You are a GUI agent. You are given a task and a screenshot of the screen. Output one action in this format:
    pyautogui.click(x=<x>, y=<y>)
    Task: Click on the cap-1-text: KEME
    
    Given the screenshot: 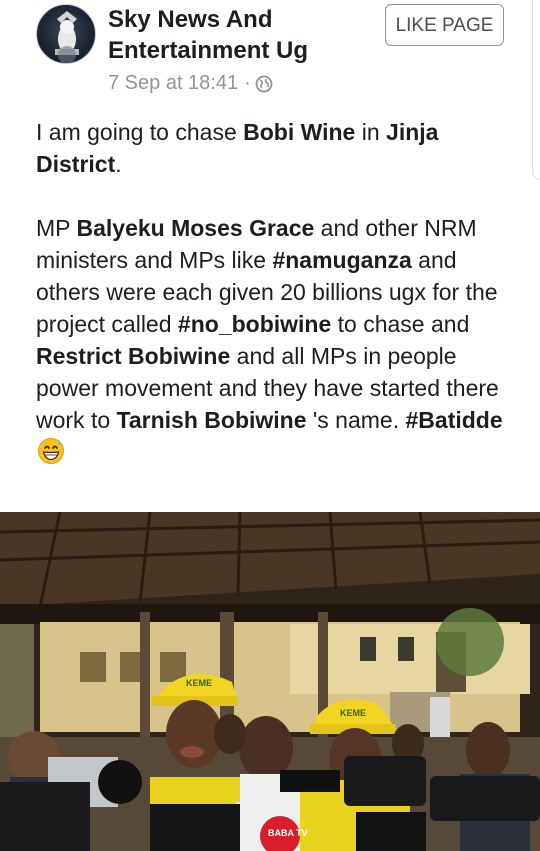 What is the action you would take?
    pyautogui.click(x=199, y=683)
    